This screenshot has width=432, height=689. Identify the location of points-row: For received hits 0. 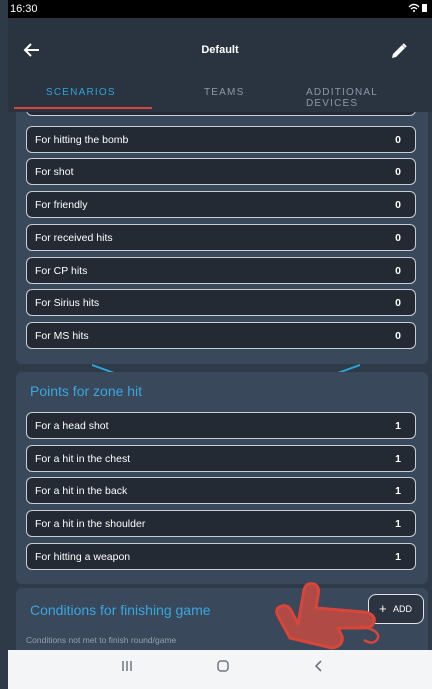
(221, 237).